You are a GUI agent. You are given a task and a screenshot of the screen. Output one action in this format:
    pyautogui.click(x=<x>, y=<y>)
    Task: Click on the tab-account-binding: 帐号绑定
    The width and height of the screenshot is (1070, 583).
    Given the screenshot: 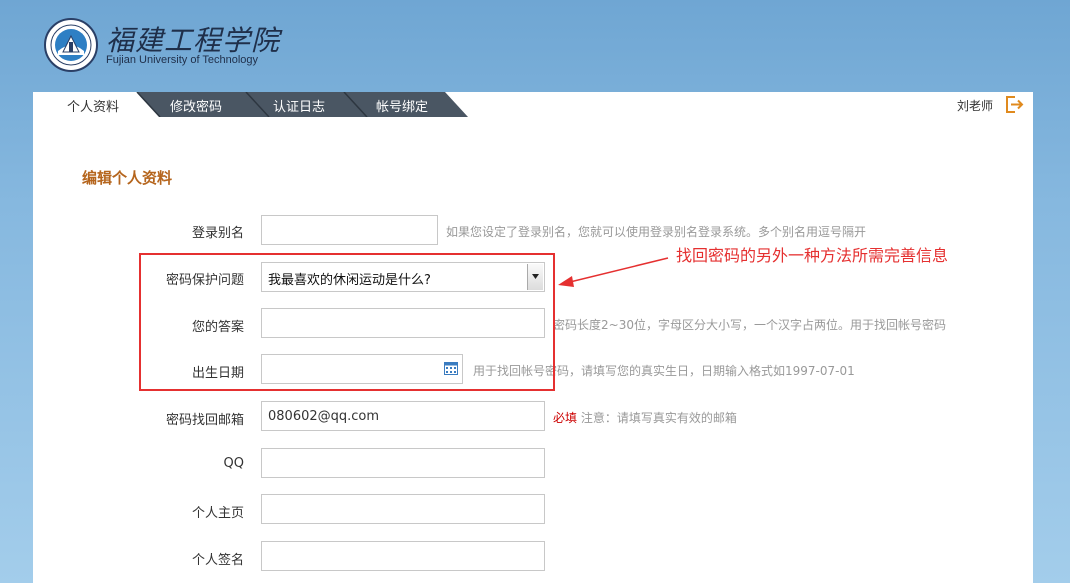 What is the action you would take?
    pyautogui.click(x=402, y=105)
    